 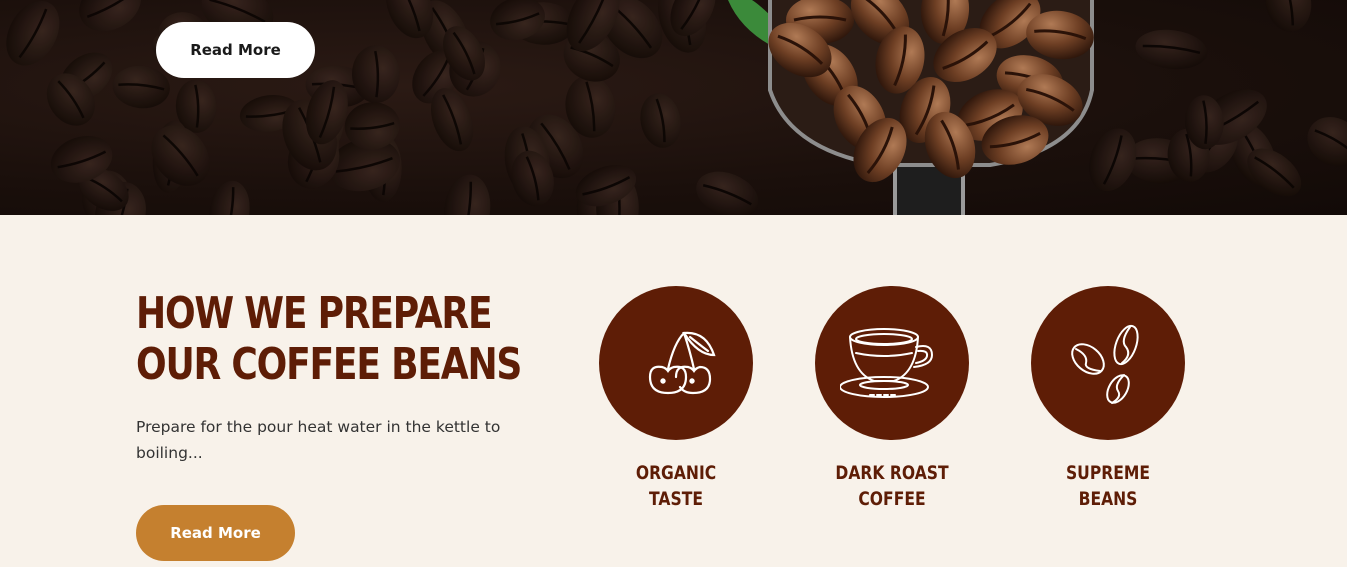 I want to click on feature-supreme-beans: SUPREME BEANS, so click(x=1108, y=399).